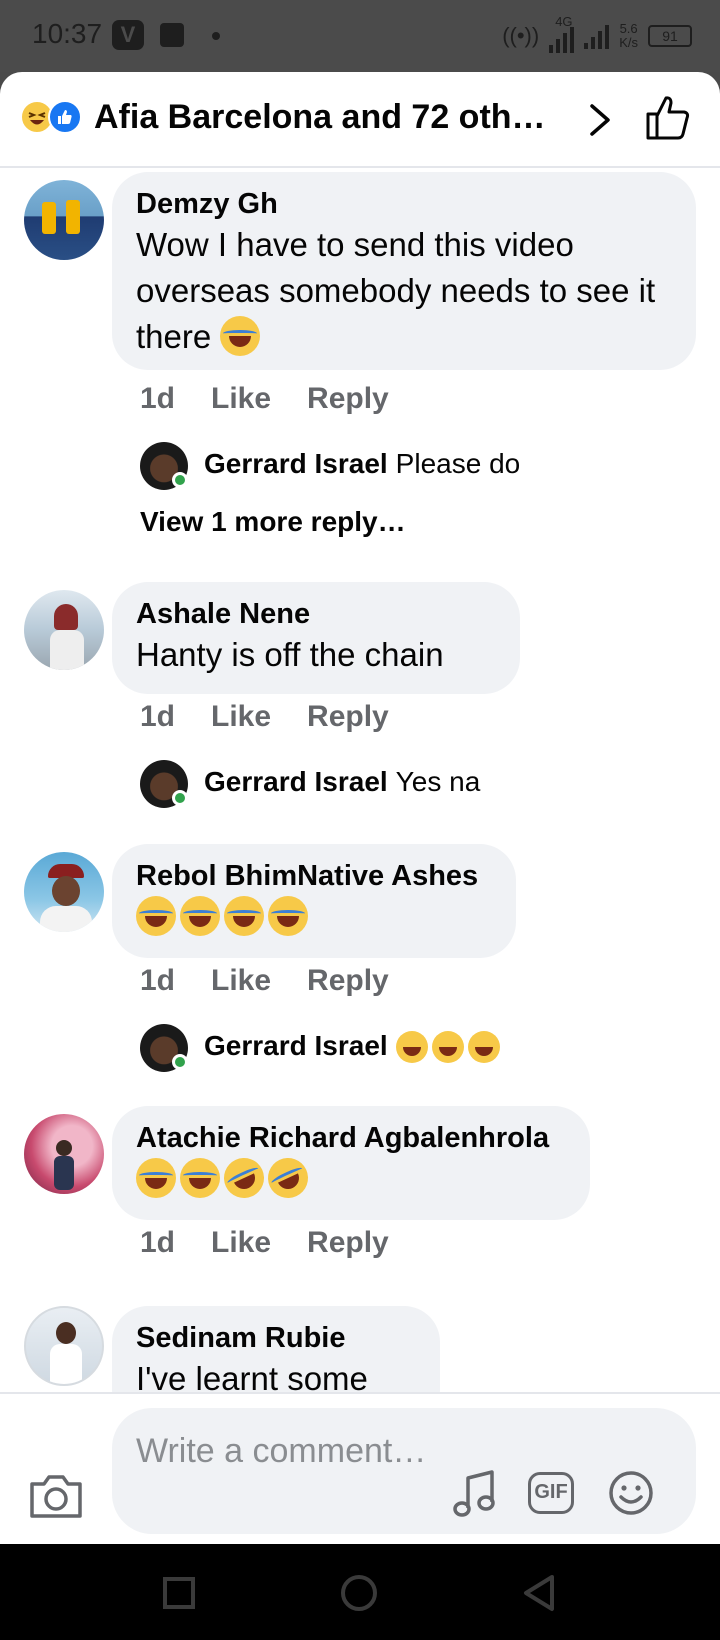 The height and width of the screenshot is (1640, 720). Describe the element at coordinates (564, 21) in the screenshot. I see `network-type: 4G` at that location.